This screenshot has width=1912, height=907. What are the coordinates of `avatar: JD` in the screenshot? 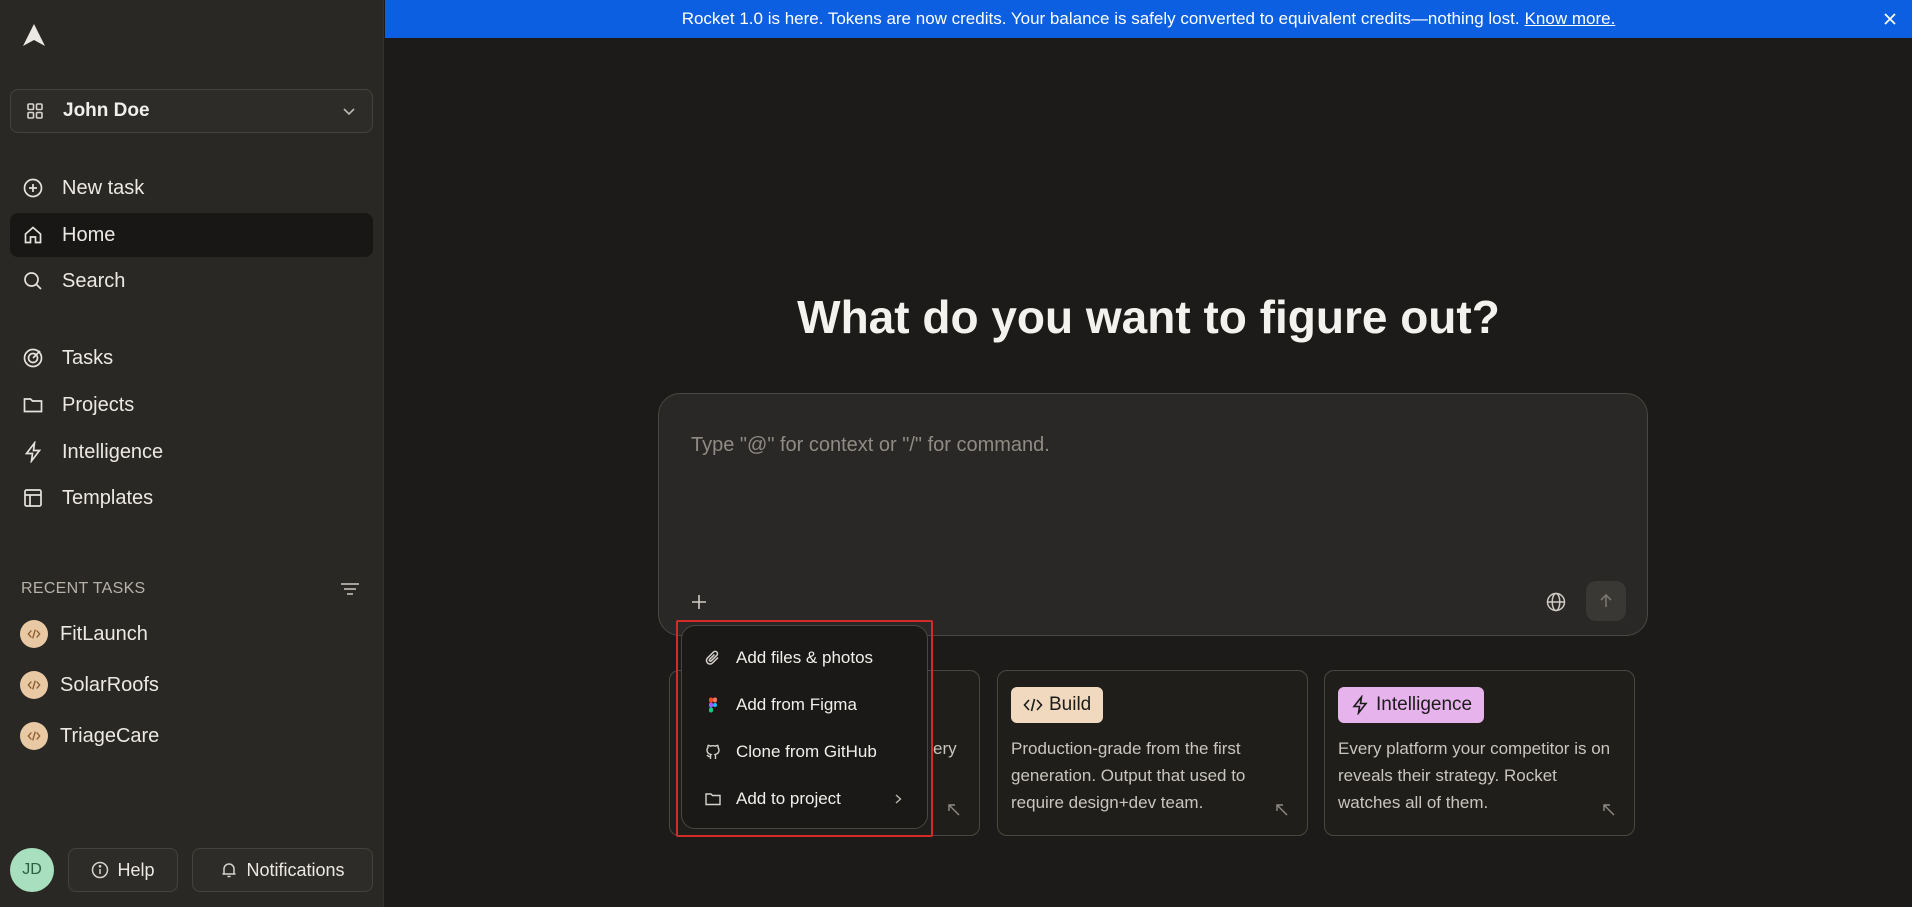 It's located at (32, 870).